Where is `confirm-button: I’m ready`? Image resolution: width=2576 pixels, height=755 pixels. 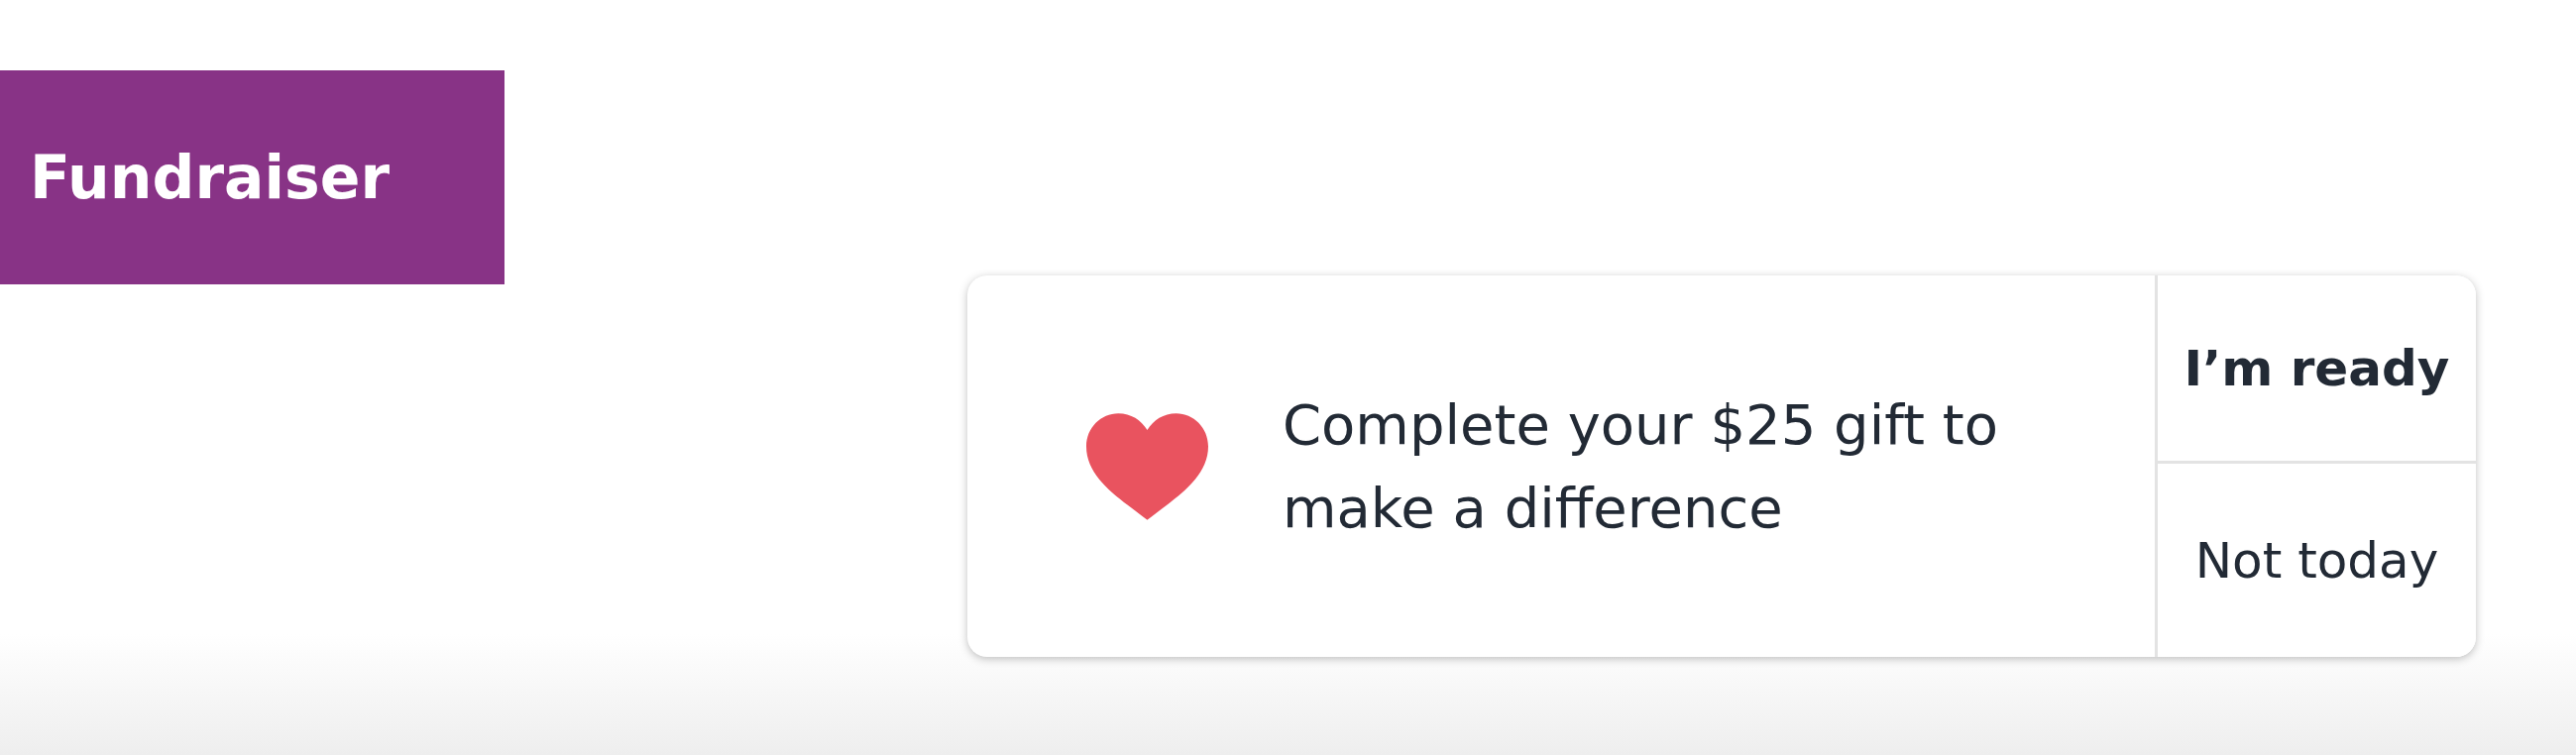 confirm-button: I’m ready is located at coordinates (2317, 369).